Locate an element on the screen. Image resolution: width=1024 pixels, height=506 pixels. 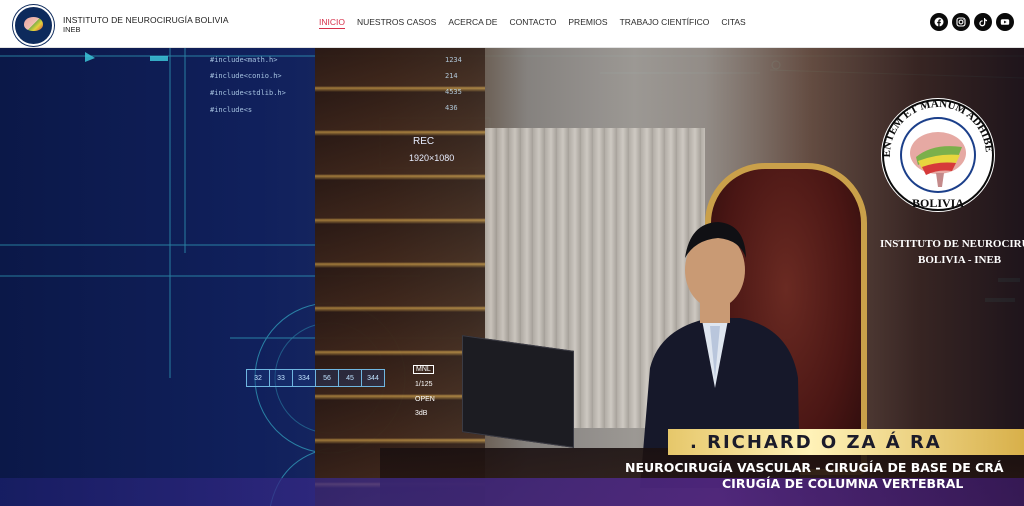
brain-logo-icon is located at coordinates (33, 25).